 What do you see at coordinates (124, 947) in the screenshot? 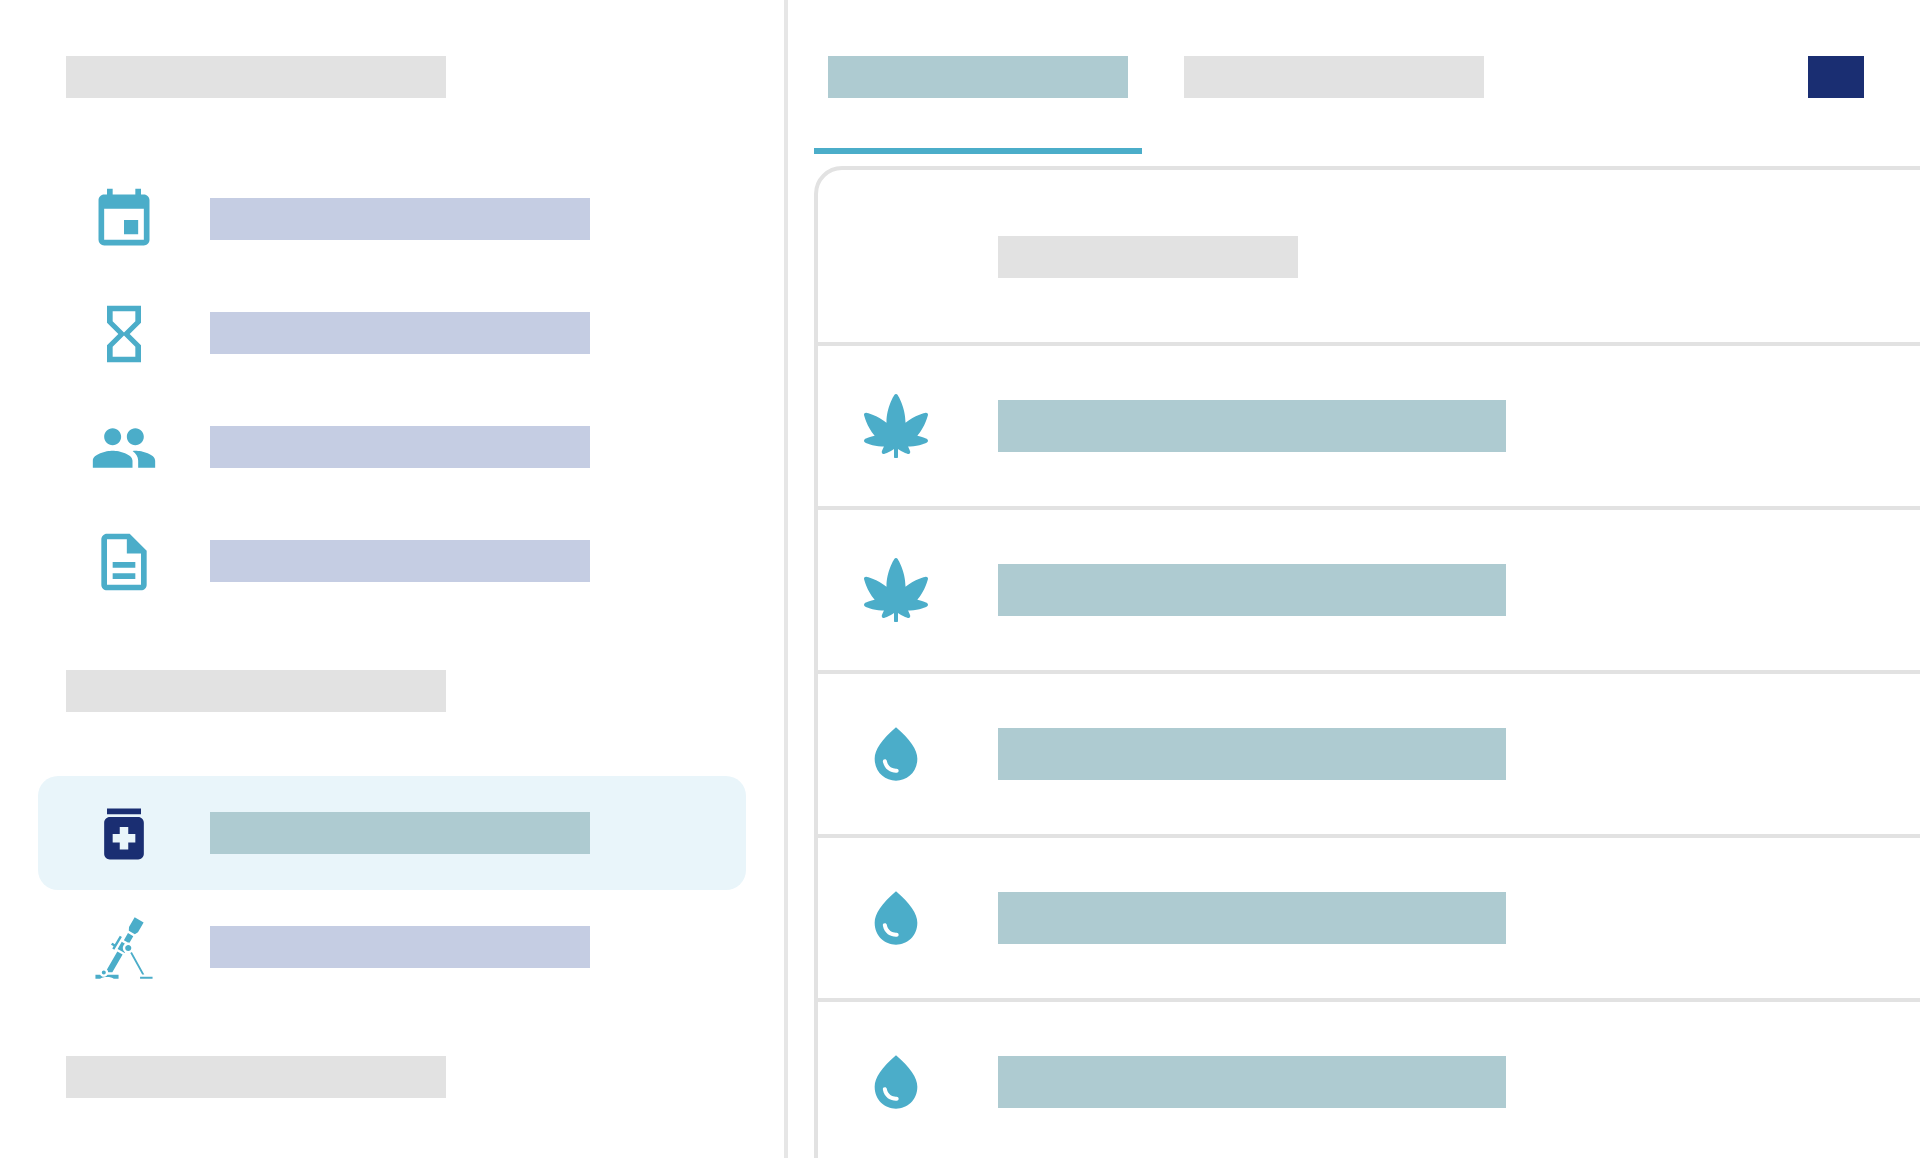
I see `mortar-icon` at bounding box center [124, 947].